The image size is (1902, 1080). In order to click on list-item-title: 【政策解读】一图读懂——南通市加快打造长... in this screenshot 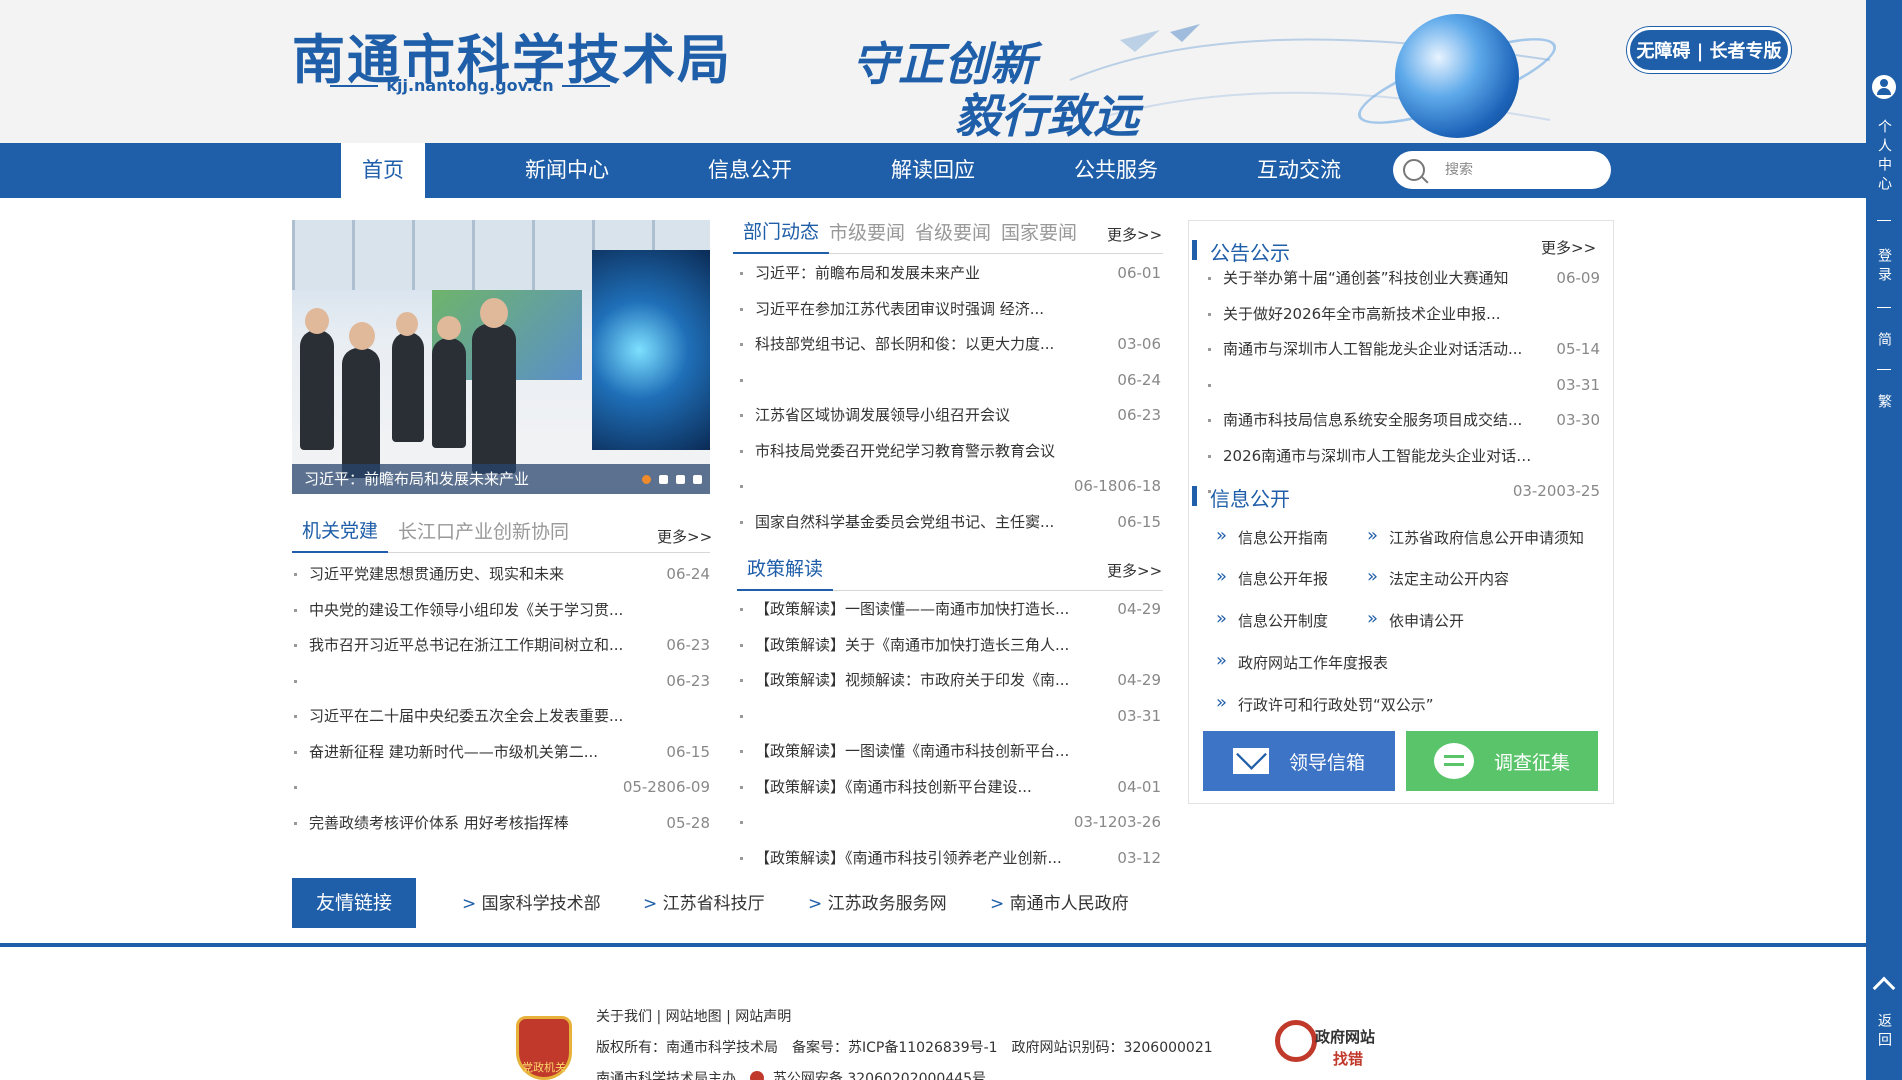, I will do `click(912, 609)`.